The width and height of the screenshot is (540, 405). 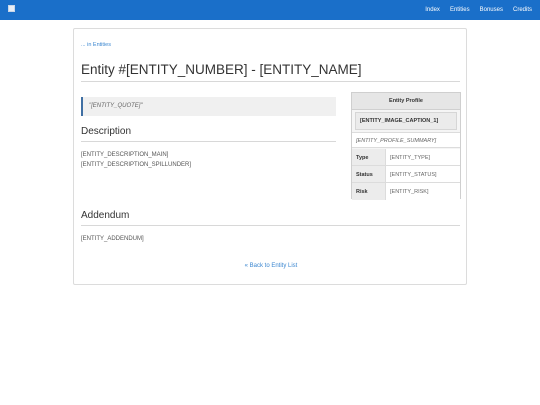 What do you see at coordinates (105, 215) in the screenshot?
I see `addendum-heading: Addendum` at bounding box center [105, 215].